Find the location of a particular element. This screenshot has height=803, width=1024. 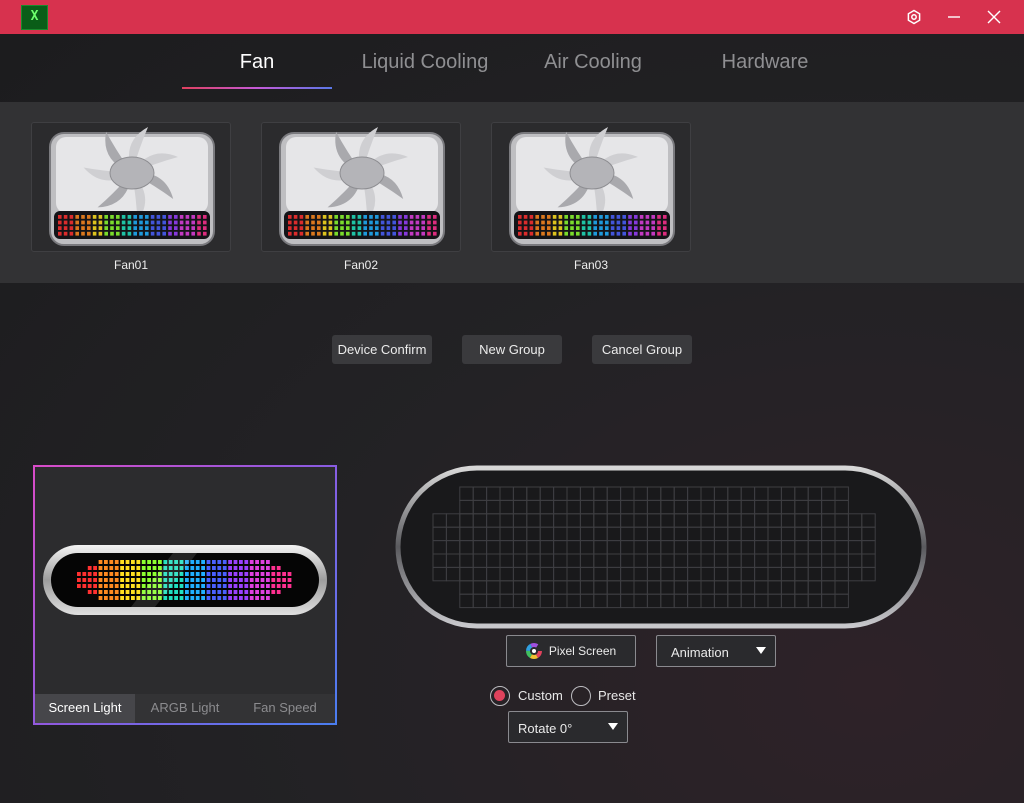

fan-label: Fan02 is located at coordinates (361, 265).